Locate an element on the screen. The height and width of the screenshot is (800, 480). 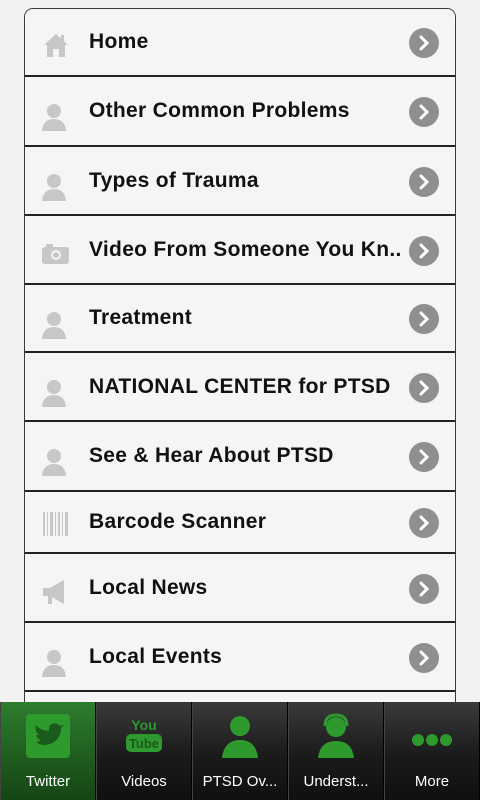
svg-text: You is located at coordinates (143, 725).